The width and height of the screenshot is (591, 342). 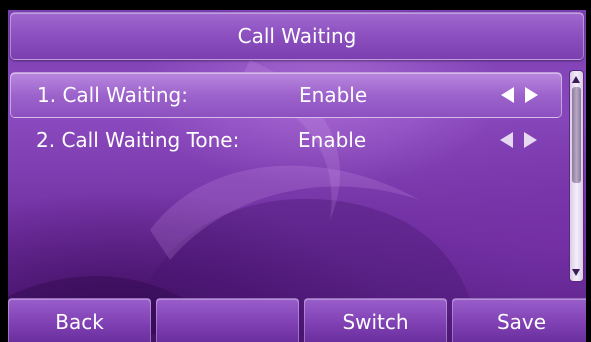 What do you see at coordinates (521, 320) in the screenshot?
I see `save-button: Save` at bounding box center [521, 320].